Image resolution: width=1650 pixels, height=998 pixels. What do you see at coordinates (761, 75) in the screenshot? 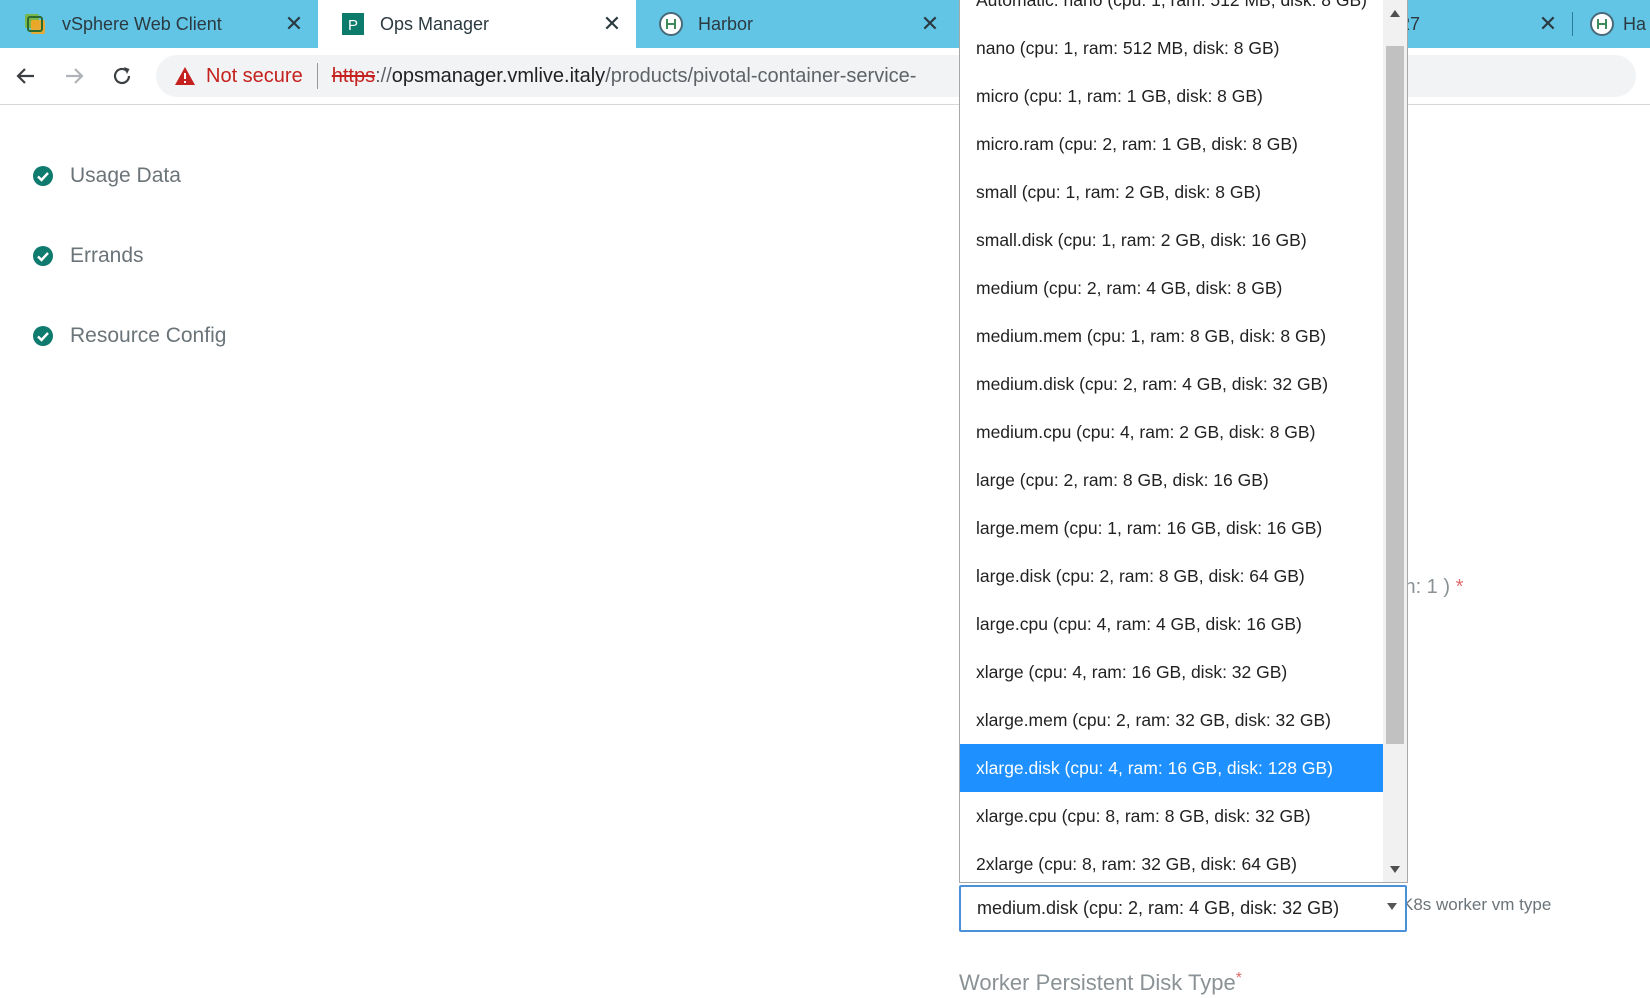
I see `url-path: /products/pivotal-container-service-` at bounding box center [761, 75].